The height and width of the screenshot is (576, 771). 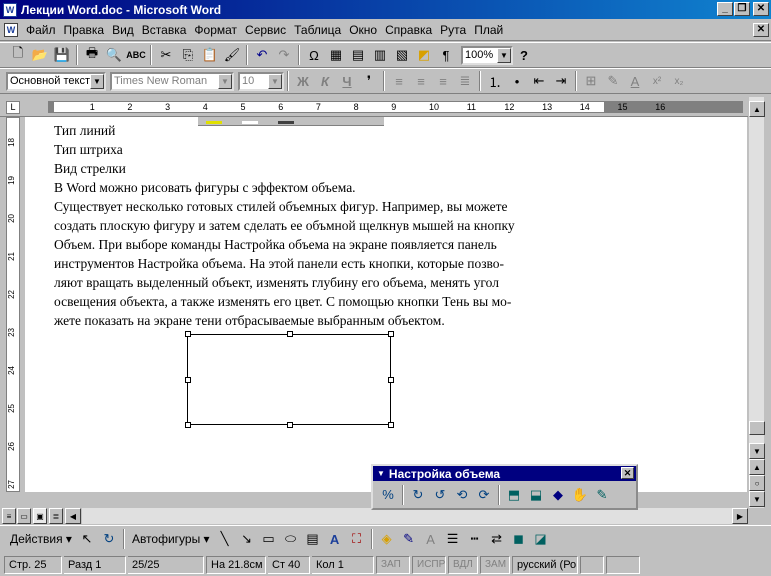 What do you see at coordinates (591, 81) in the screenshot?
I see `borders-icon: ⊞` at bounding box center [591, 81].